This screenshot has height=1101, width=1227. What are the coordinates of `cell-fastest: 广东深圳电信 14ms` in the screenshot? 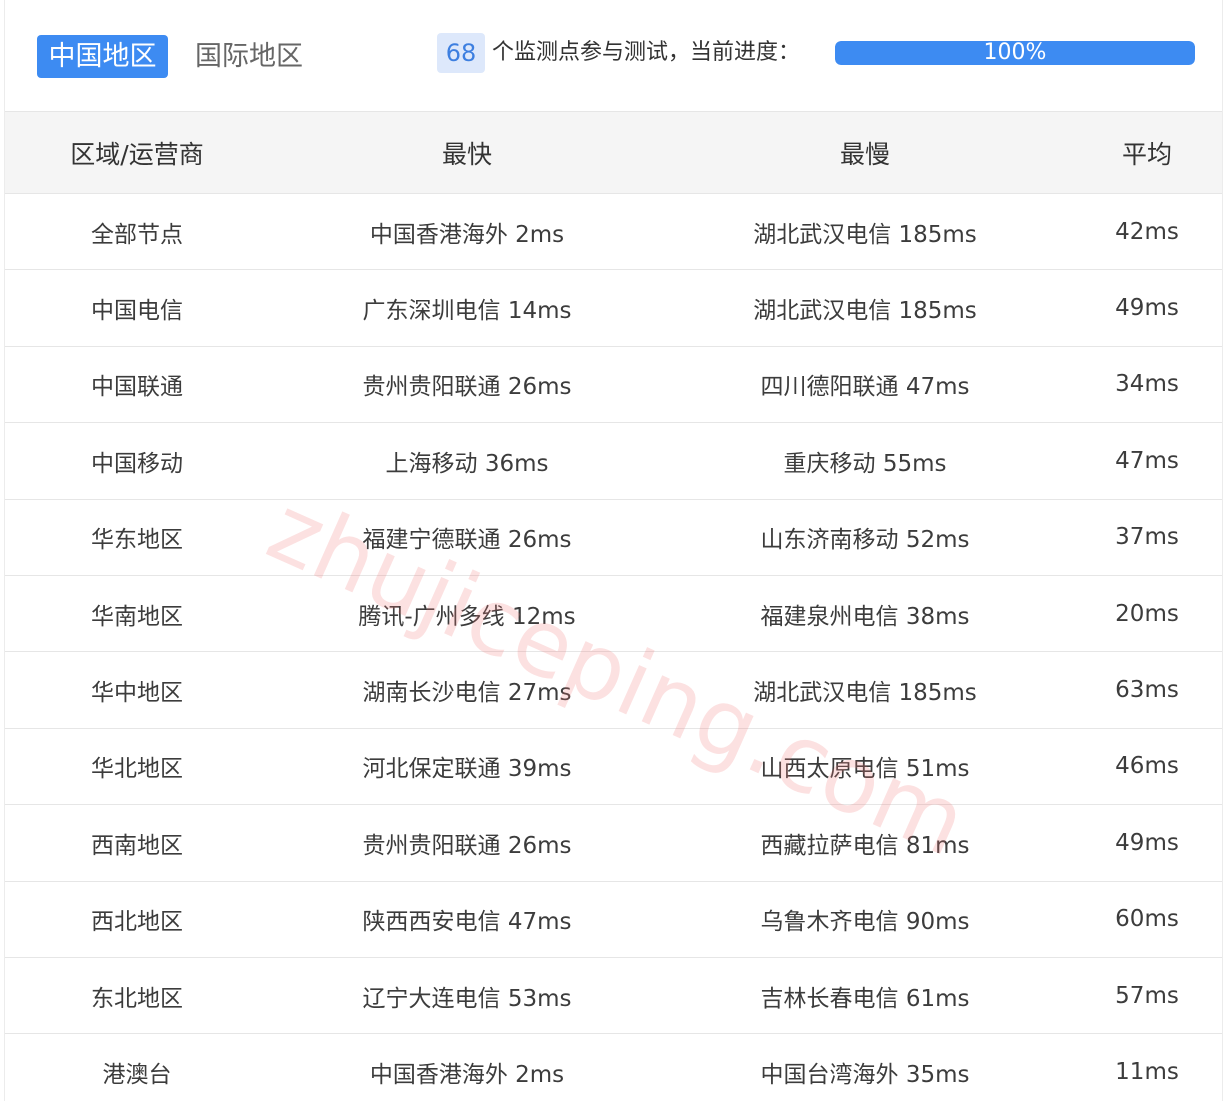 It's located at (467, 311).